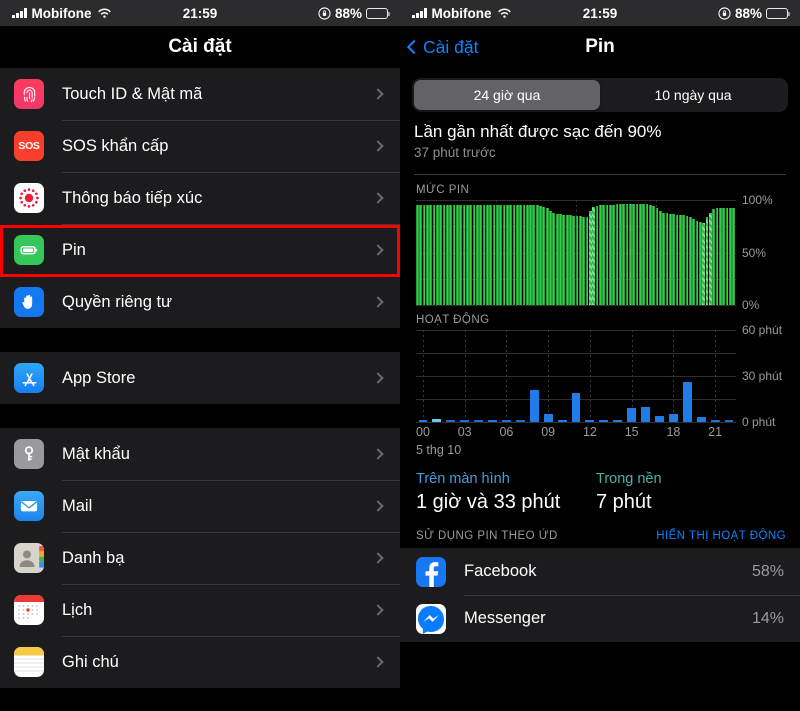  I want to click on carrier-name: Mobifone, so click(61, 13).